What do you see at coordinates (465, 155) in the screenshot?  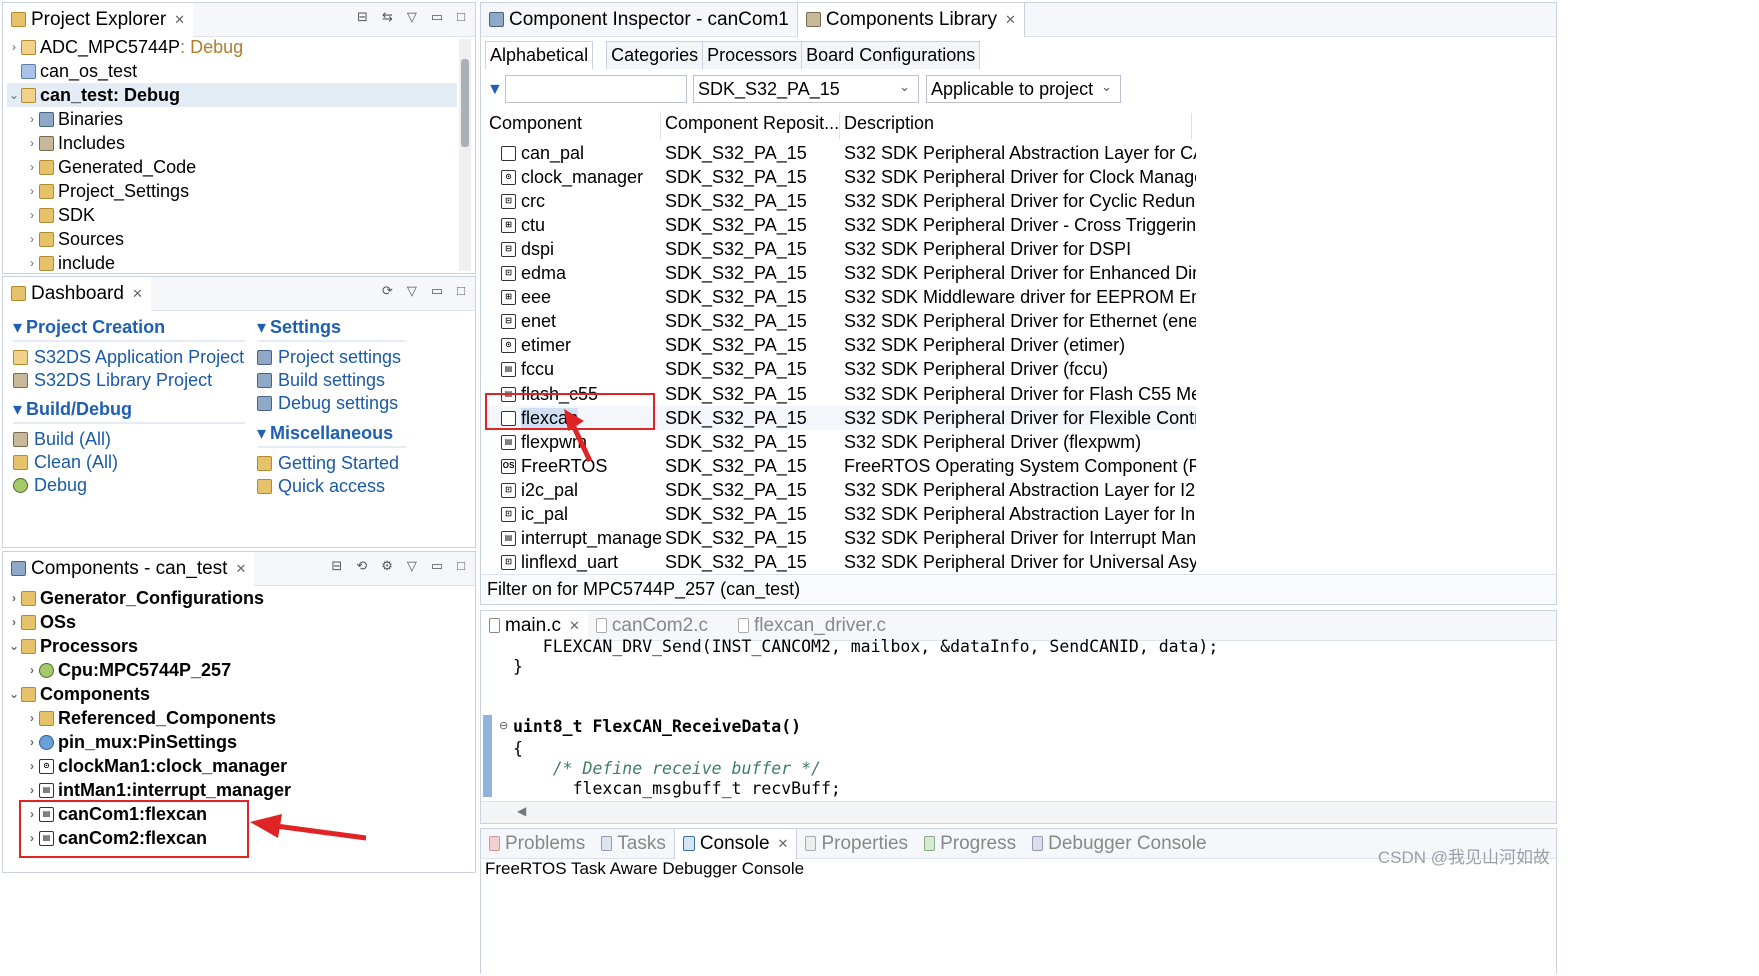 I see `vertical-scrollbar` at bounding box center [465, 155].